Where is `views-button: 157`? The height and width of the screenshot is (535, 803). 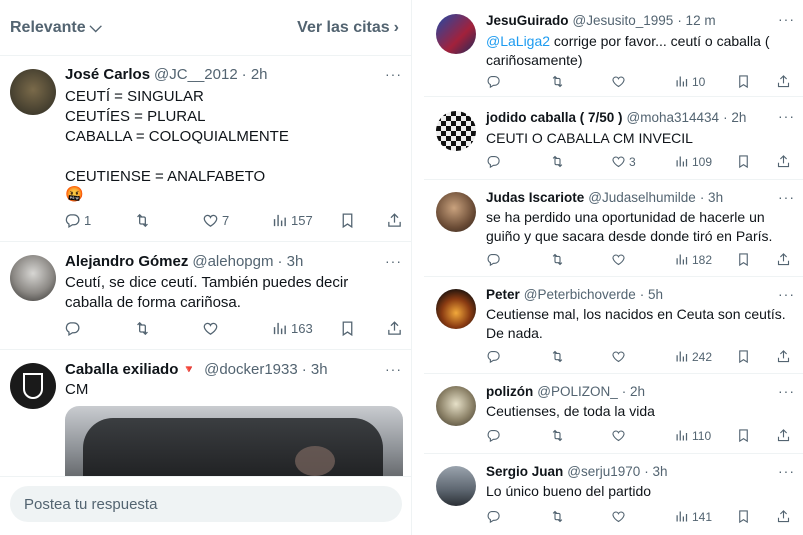 views-button: 157 is located at coordinates (292, 220).